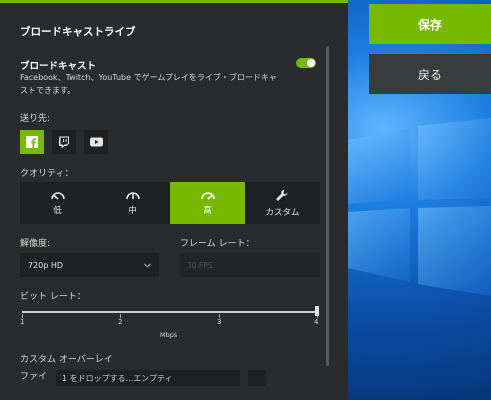  Describe the element at coordinates (48, 90) in the screenshot. I see `broadcast-description-line-2: ストできます。` at that location.